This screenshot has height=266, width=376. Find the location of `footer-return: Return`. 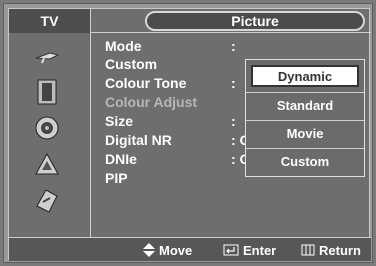

footer-return: Return is located at coordinates (331, 250).